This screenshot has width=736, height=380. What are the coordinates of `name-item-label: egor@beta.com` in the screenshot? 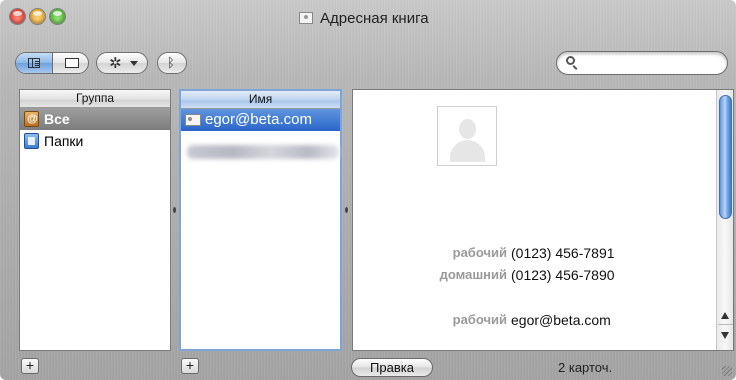 It's located at (258, 119).